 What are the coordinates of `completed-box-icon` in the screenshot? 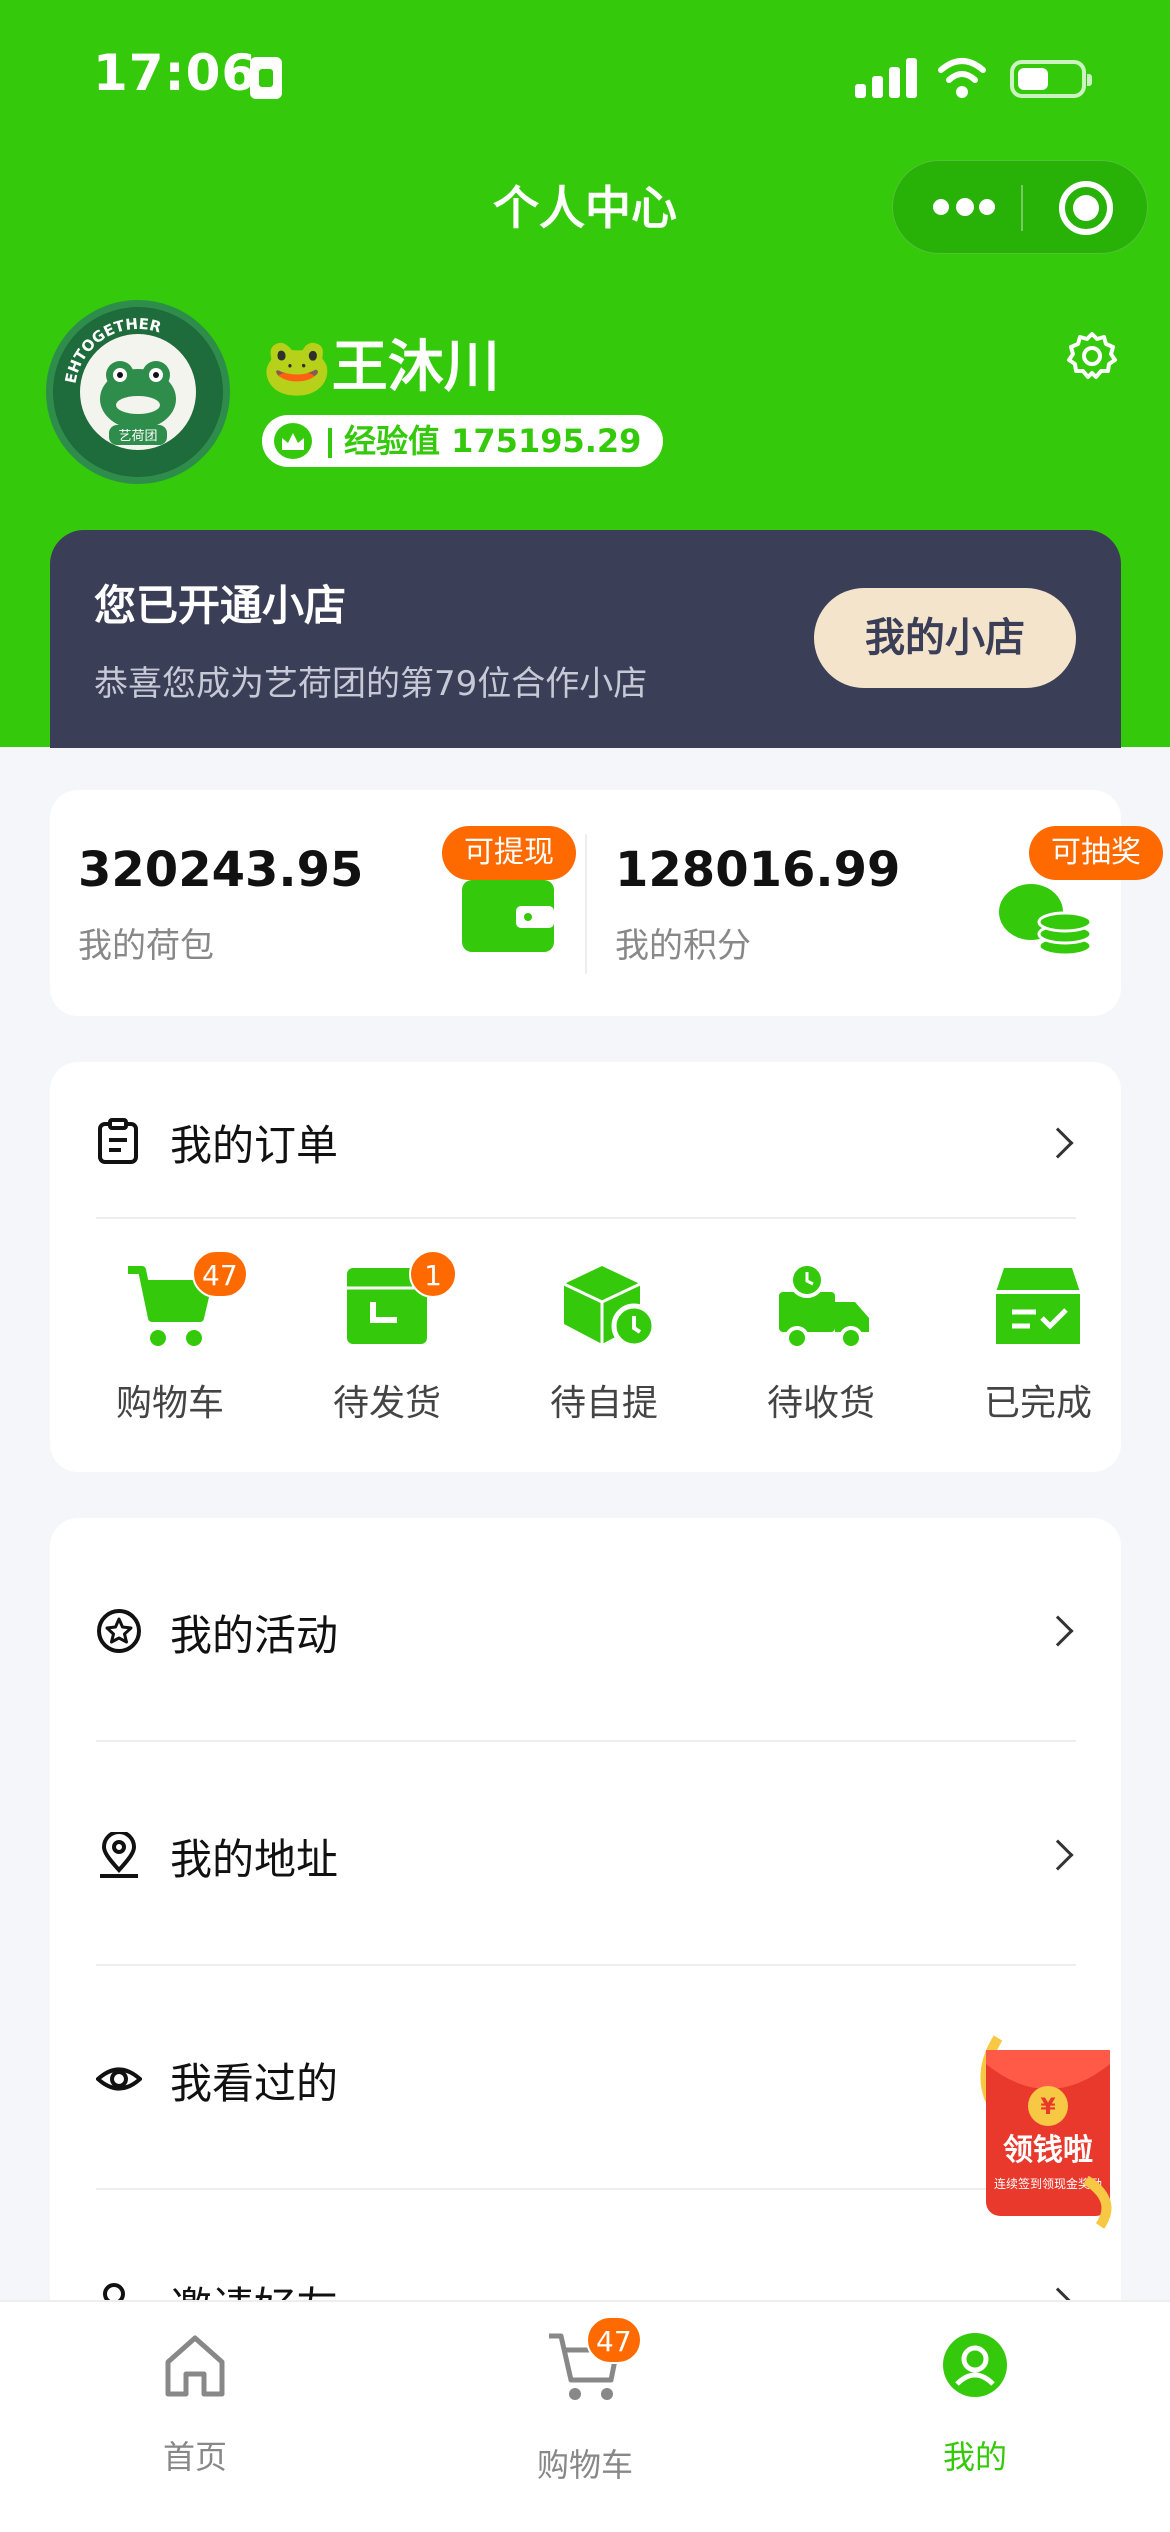 It's located at (1038, 1306).